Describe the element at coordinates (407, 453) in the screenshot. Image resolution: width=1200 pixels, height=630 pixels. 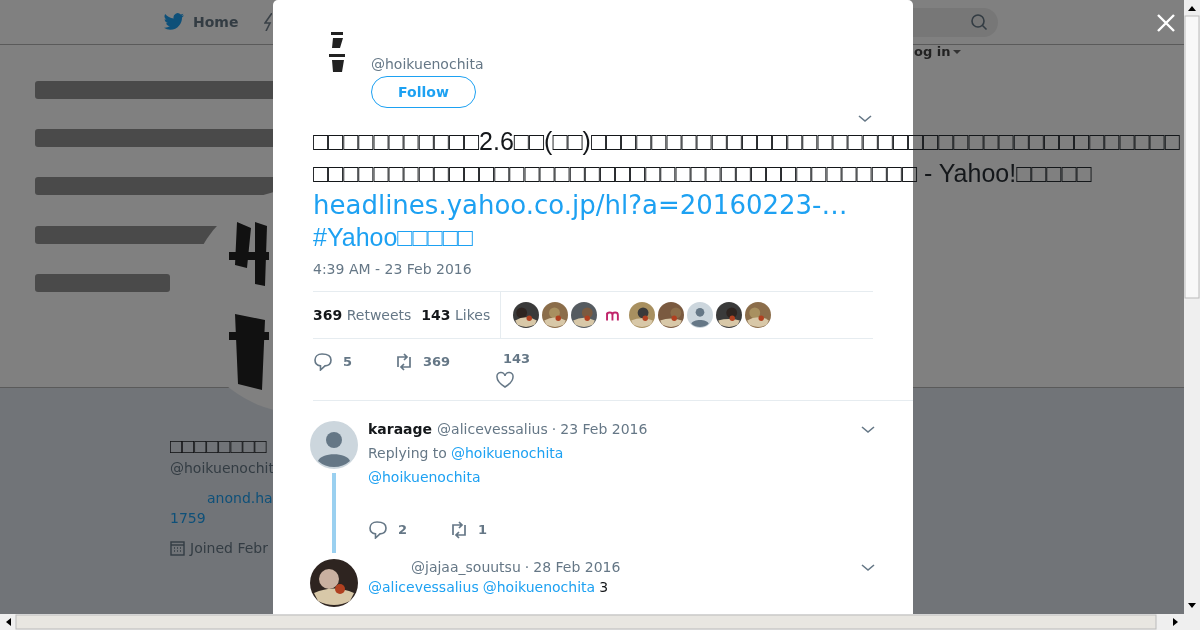
I see `replying-label: Replying to` at that location.